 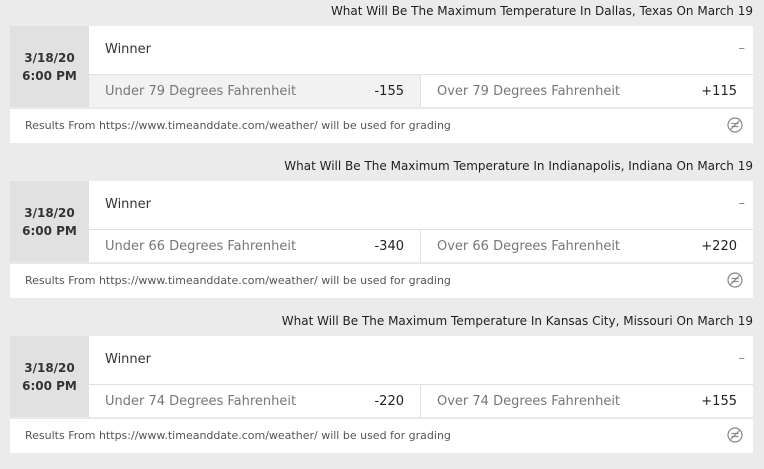 I want to click on under-option-button: Under 79 Degrees Fahrenheit -155, so click(x=255, y=91).